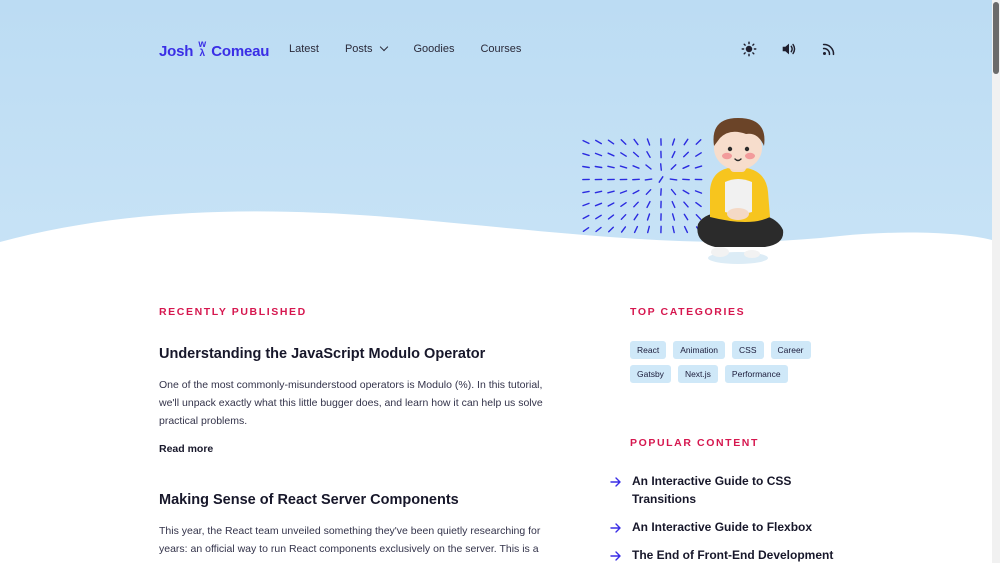 The width and height of the screenshot is (1000, 563). What do you see at coordinates (650, 374) in the screenshot?
I see `tag-gatsby: Gatsby` at bounding box center [650, 374].